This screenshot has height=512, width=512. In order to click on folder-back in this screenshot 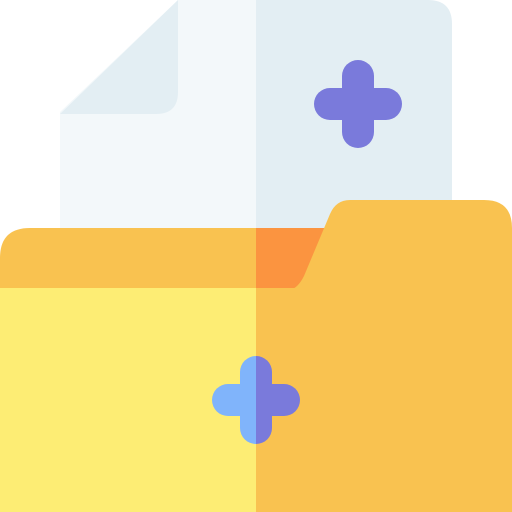, I will do `click(165, 259)`.